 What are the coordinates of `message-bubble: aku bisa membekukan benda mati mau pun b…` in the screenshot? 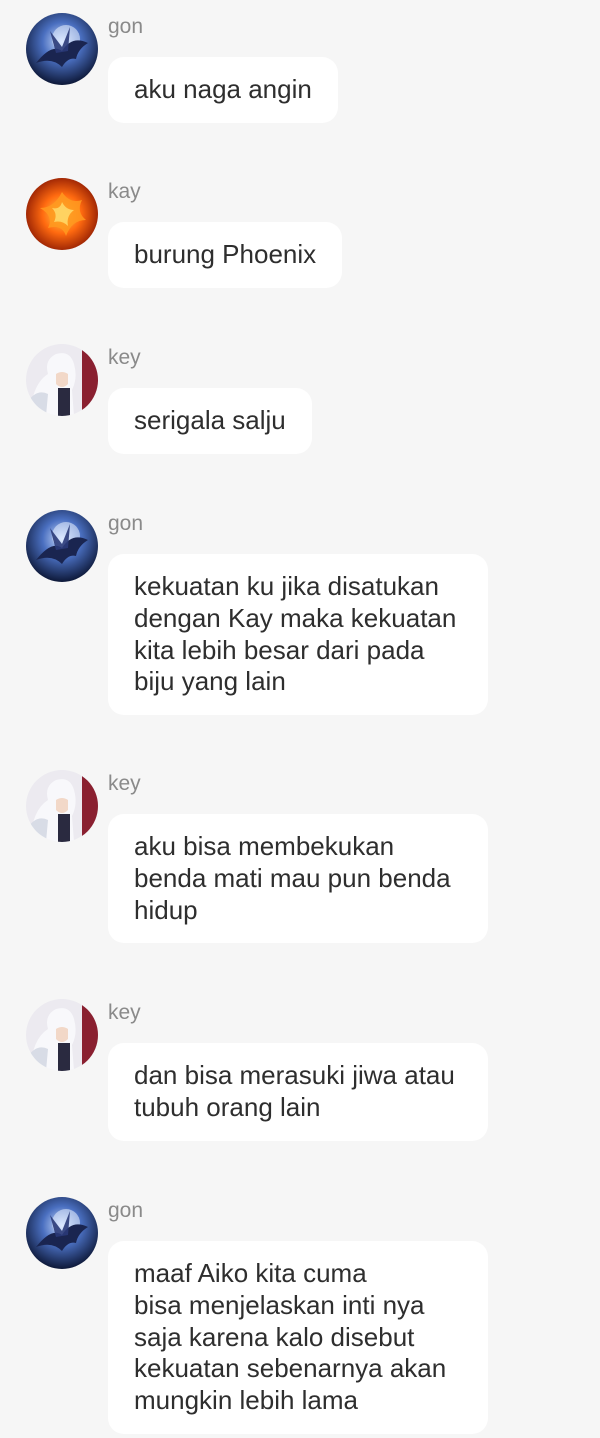 It's located at (298, 879).